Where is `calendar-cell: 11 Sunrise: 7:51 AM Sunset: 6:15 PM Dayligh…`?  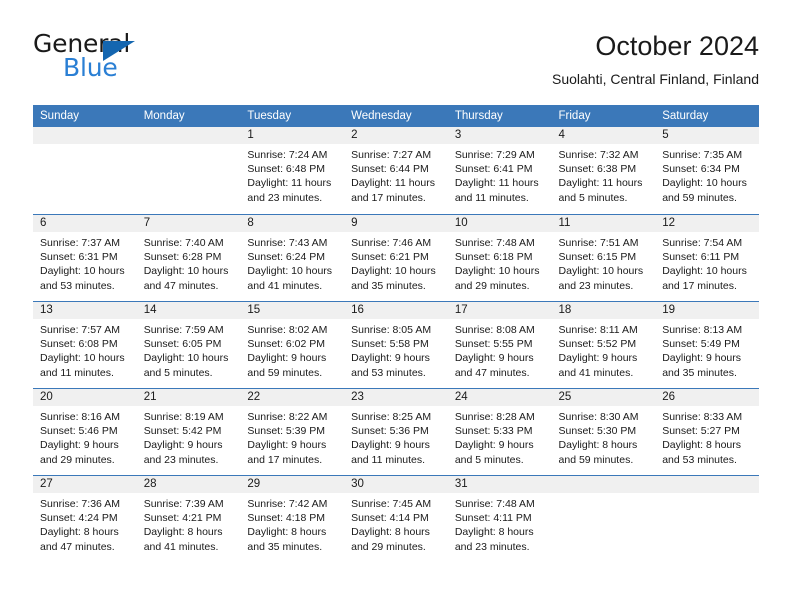 calendar-cell: 11 Sunrise: 7:51 AM Sunset: 6:15 PM Dayligh… is located at coordinates (603, 257).